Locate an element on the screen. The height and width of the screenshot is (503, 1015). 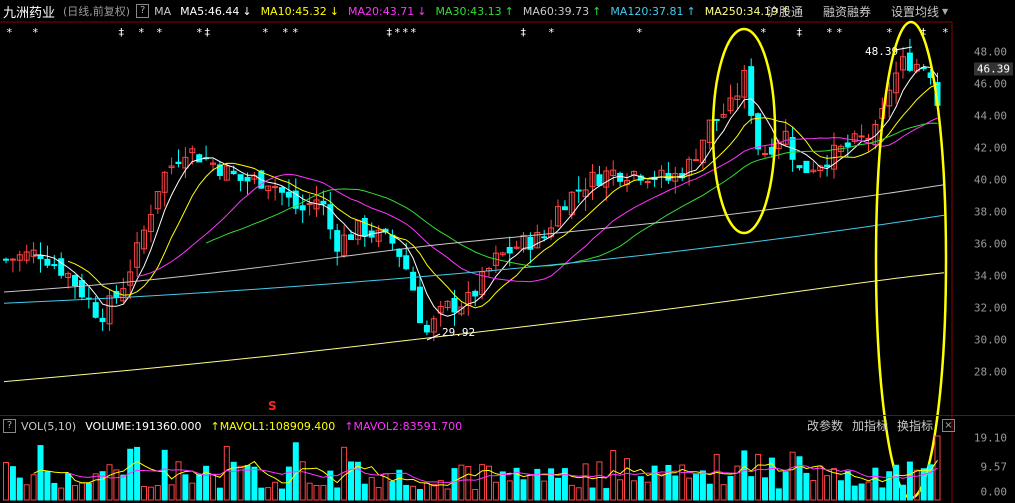
hk-connect-link: 沪股通 is located at coordinates (785, 11).